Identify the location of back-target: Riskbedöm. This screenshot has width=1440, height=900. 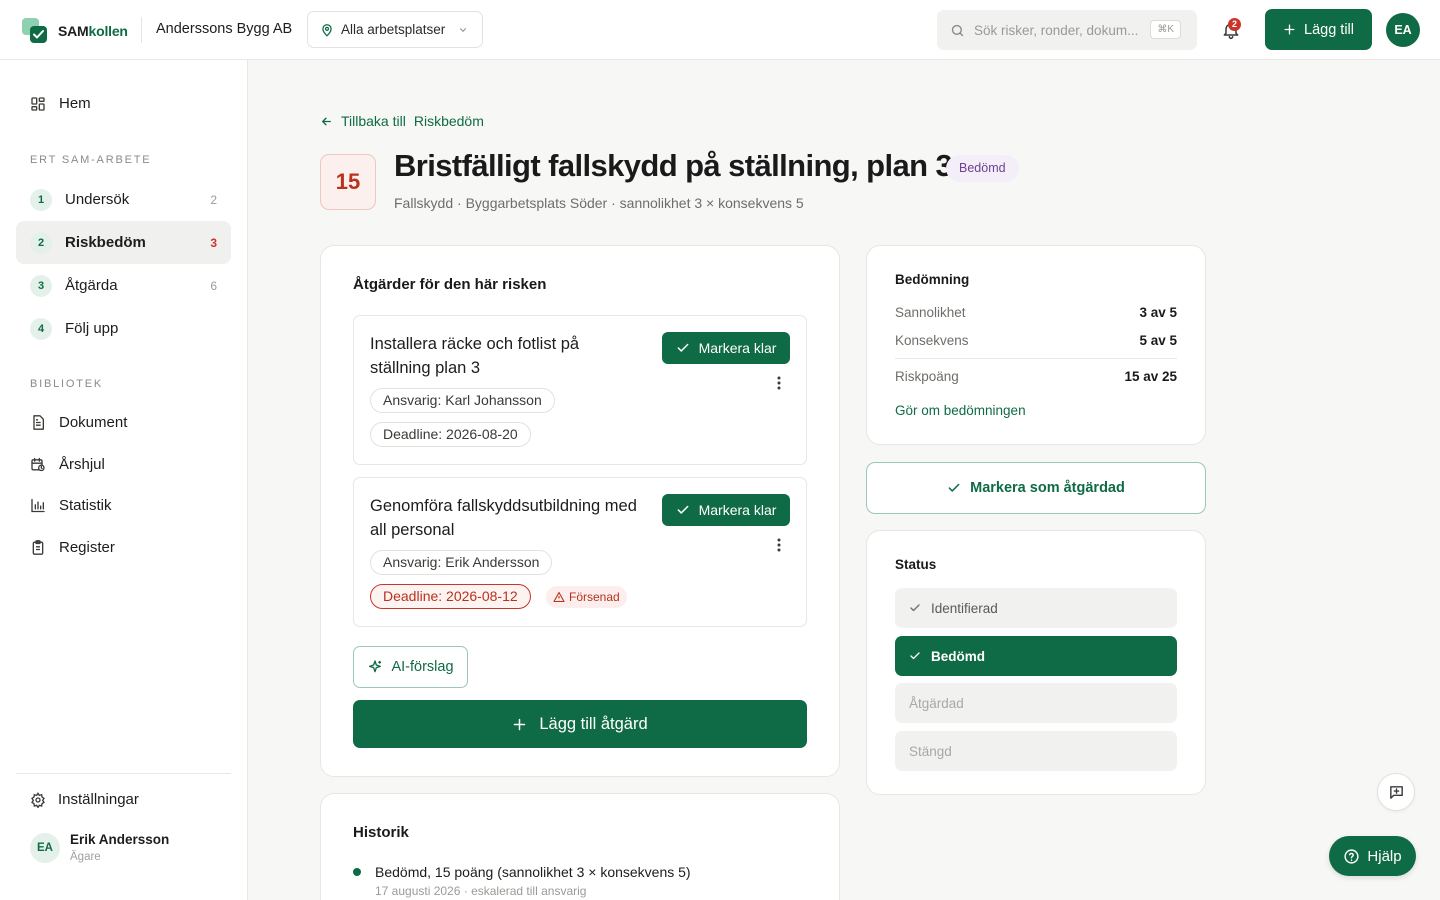
(448, 121).